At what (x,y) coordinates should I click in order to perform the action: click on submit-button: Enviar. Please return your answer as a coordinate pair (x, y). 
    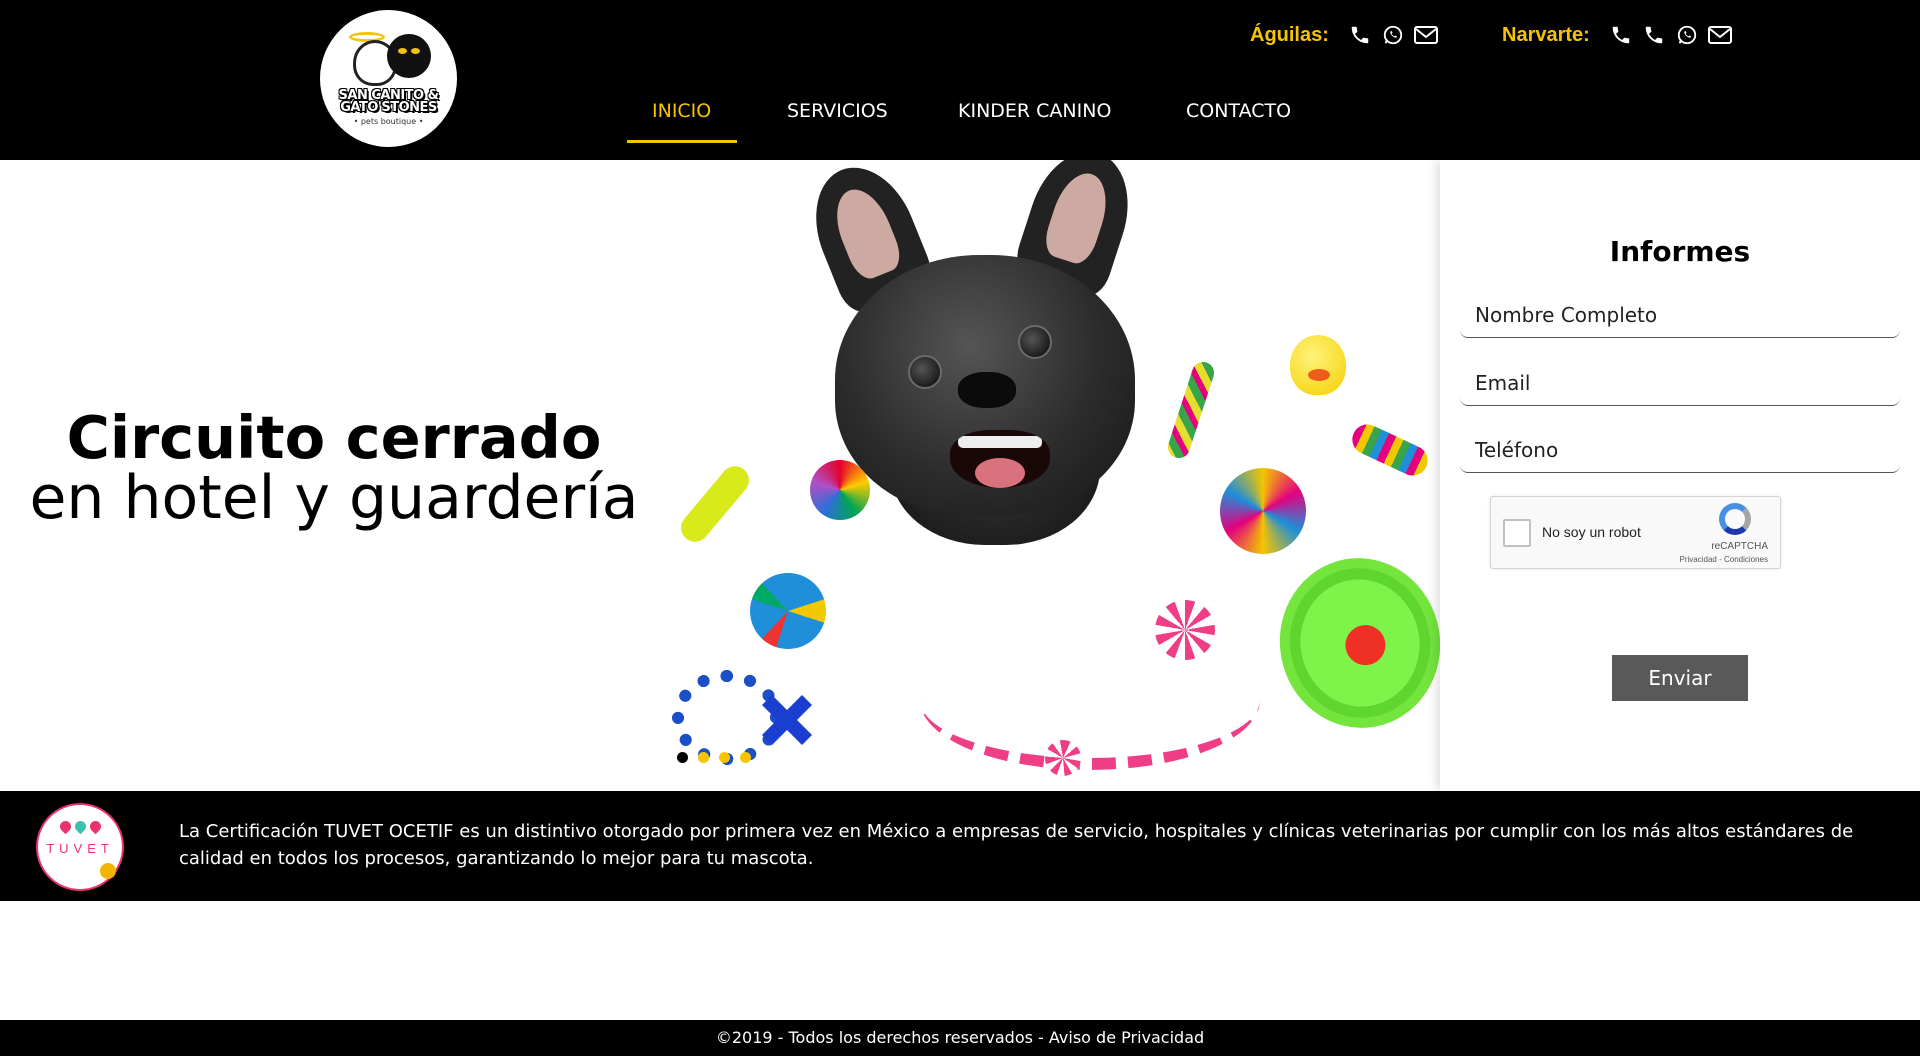
    Looking at the image, I should click on (1680, 678).